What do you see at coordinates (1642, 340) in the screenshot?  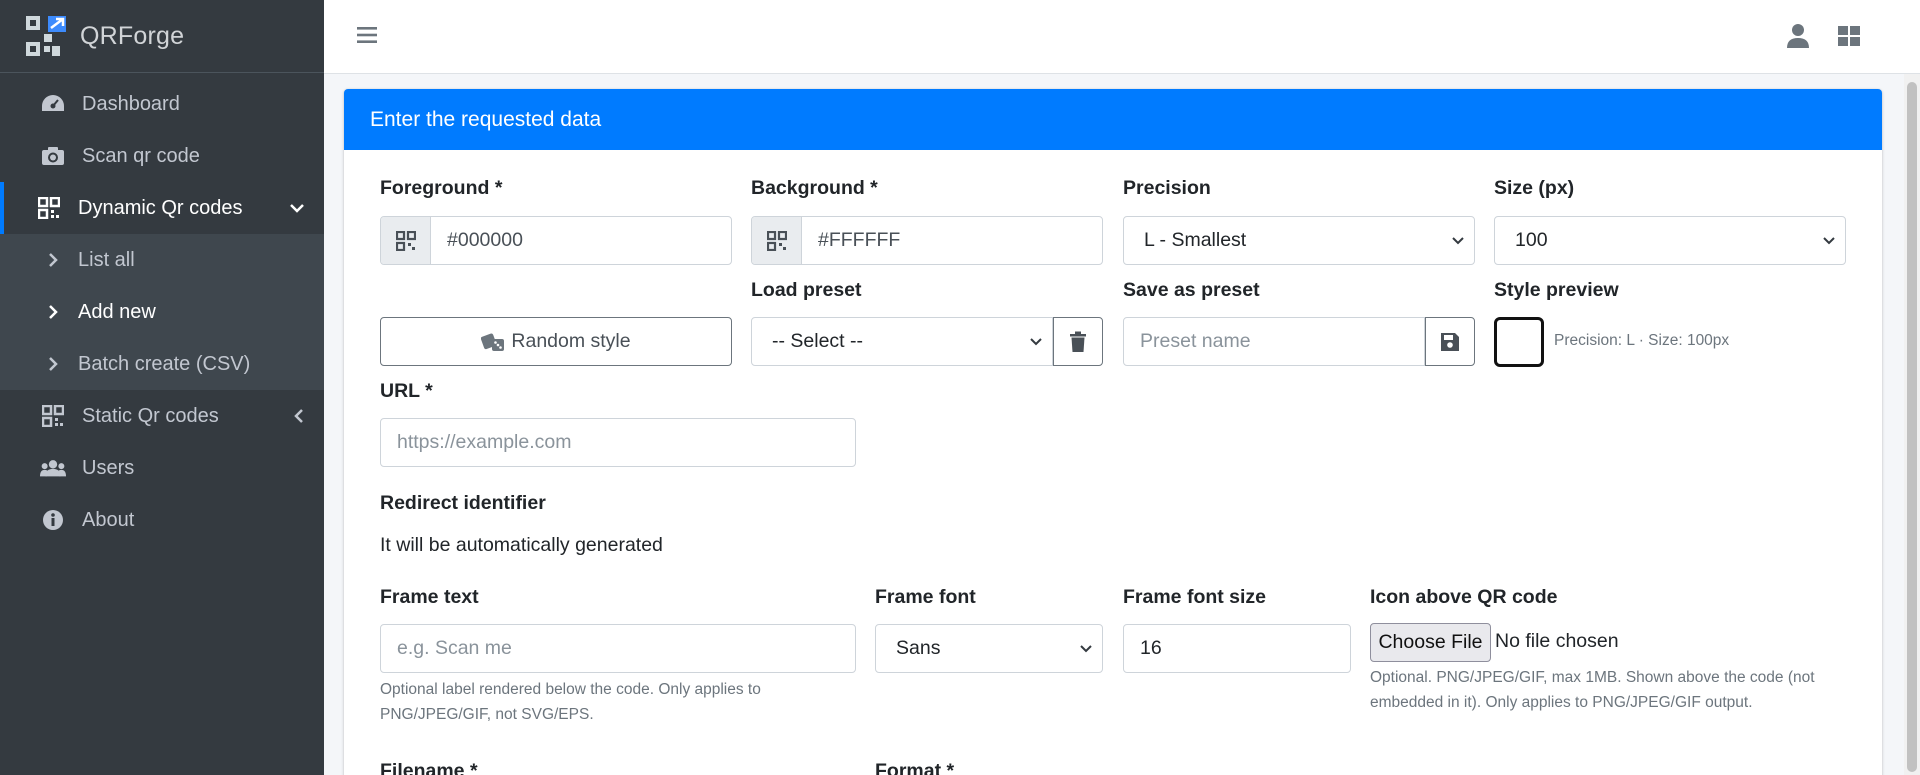 I see `style-preview-caption: Precision: L · Size: 100px` at bounding box center [1642, 340].